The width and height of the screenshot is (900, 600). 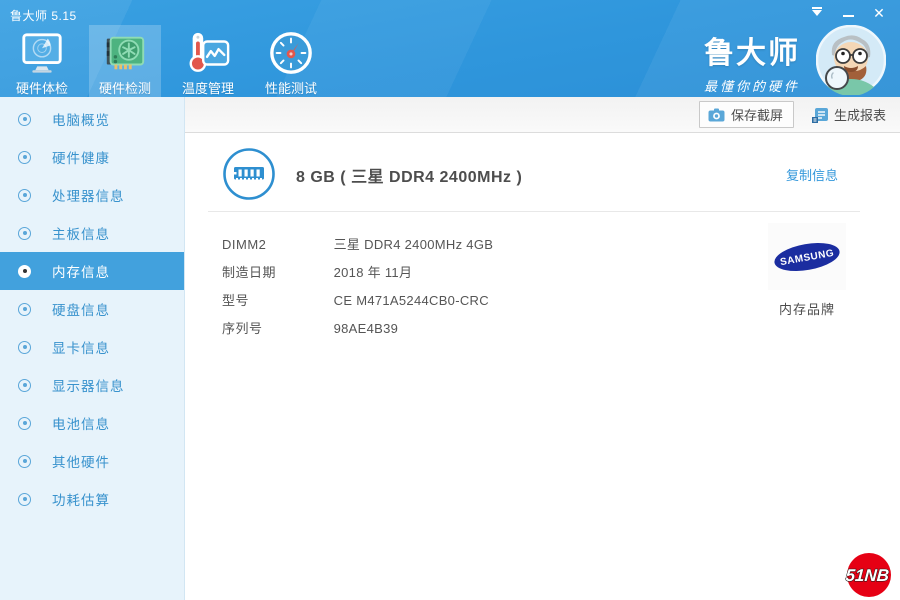 I want to click on detail-label: 制造日期, so click(x=249, y=272).